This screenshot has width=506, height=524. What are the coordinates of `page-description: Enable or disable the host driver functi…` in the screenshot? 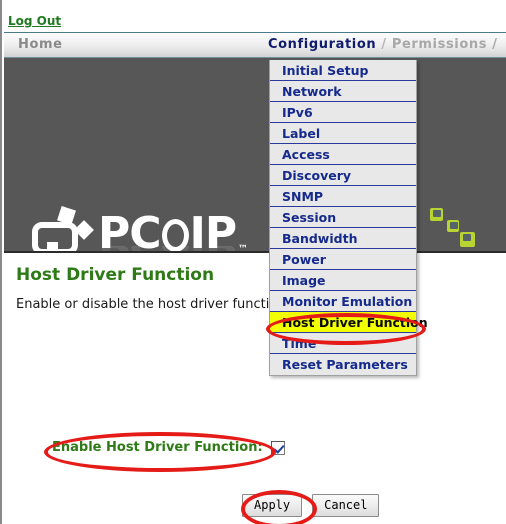 It's located at (151, 304).